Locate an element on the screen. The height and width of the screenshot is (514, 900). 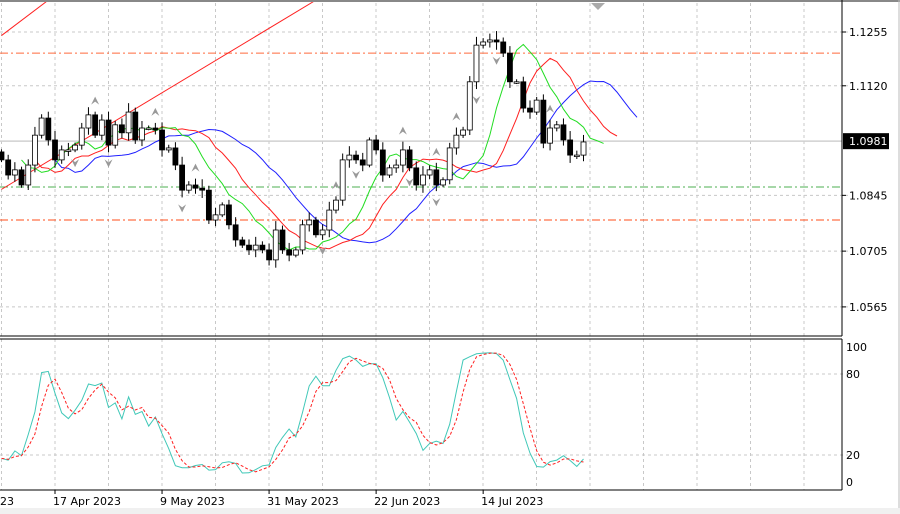
stochastic-level-label: 100 is located at coordinates (856, 347).